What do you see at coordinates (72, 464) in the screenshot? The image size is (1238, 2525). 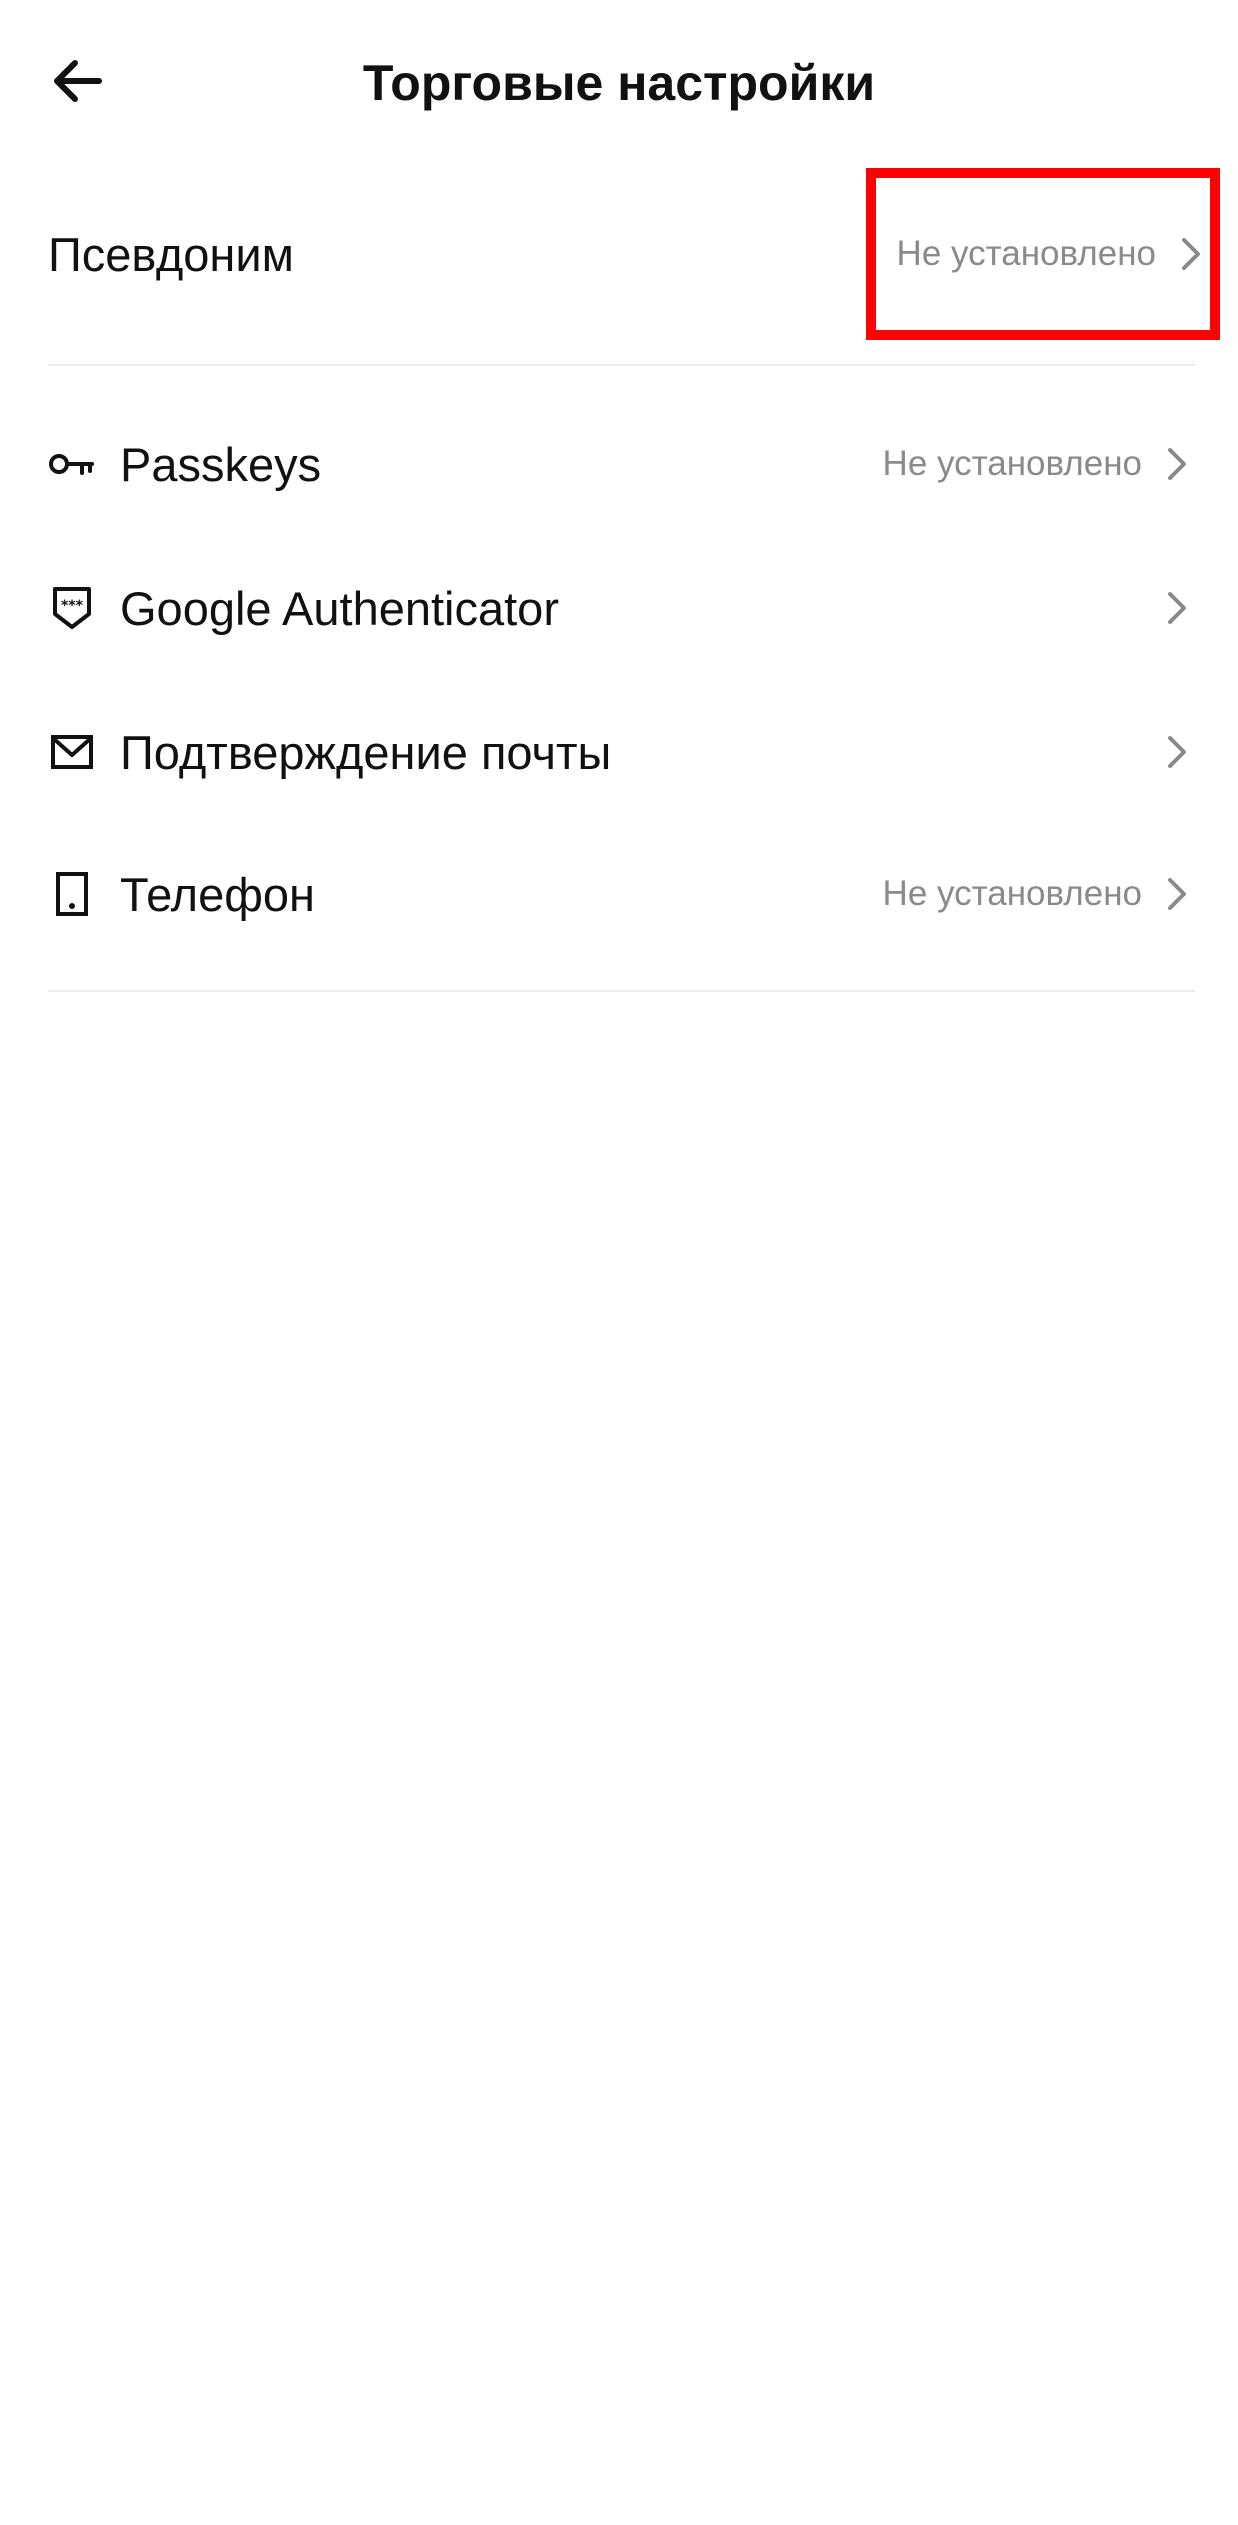 I see `key-icon` at bounding box center [72, 464].